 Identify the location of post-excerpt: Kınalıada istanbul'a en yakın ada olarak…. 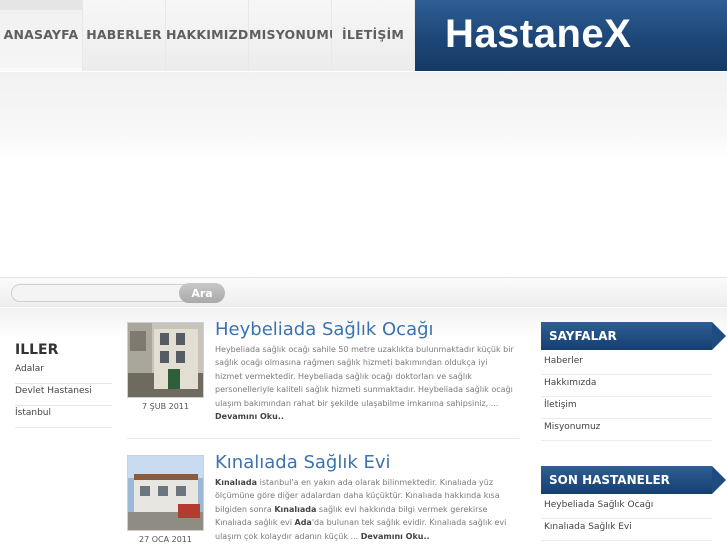
(366, 509).